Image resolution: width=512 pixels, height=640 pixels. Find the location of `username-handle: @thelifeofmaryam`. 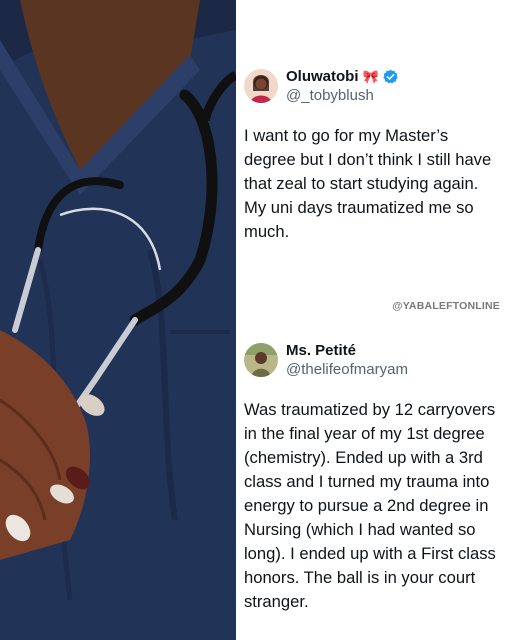

username-handle: @thelifeofmaryam is located at coordinates (347, 369).